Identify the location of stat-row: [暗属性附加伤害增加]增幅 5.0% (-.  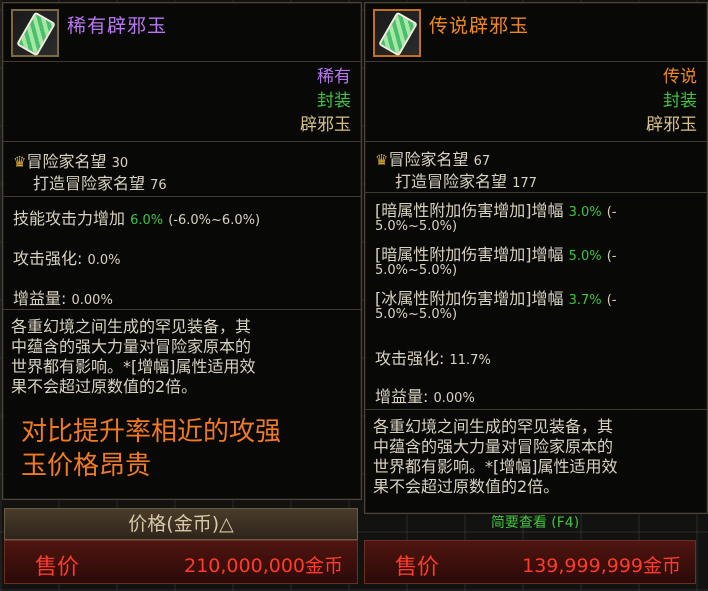
(496, 254).